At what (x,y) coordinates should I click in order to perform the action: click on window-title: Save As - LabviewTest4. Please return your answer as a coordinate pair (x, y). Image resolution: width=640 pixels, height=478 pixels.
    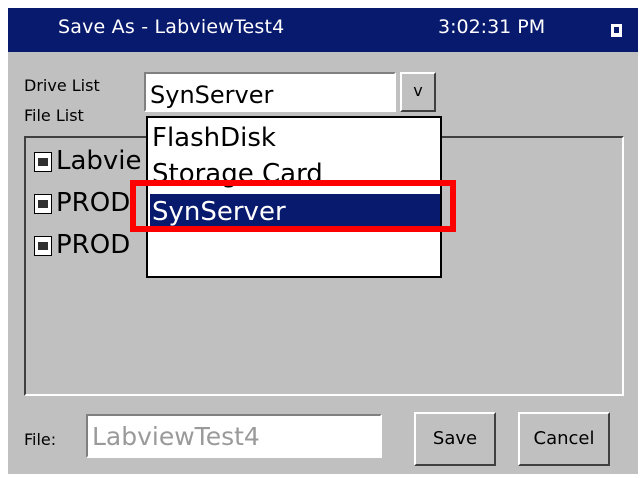
    Looking at the image, I should click on (171, 27).